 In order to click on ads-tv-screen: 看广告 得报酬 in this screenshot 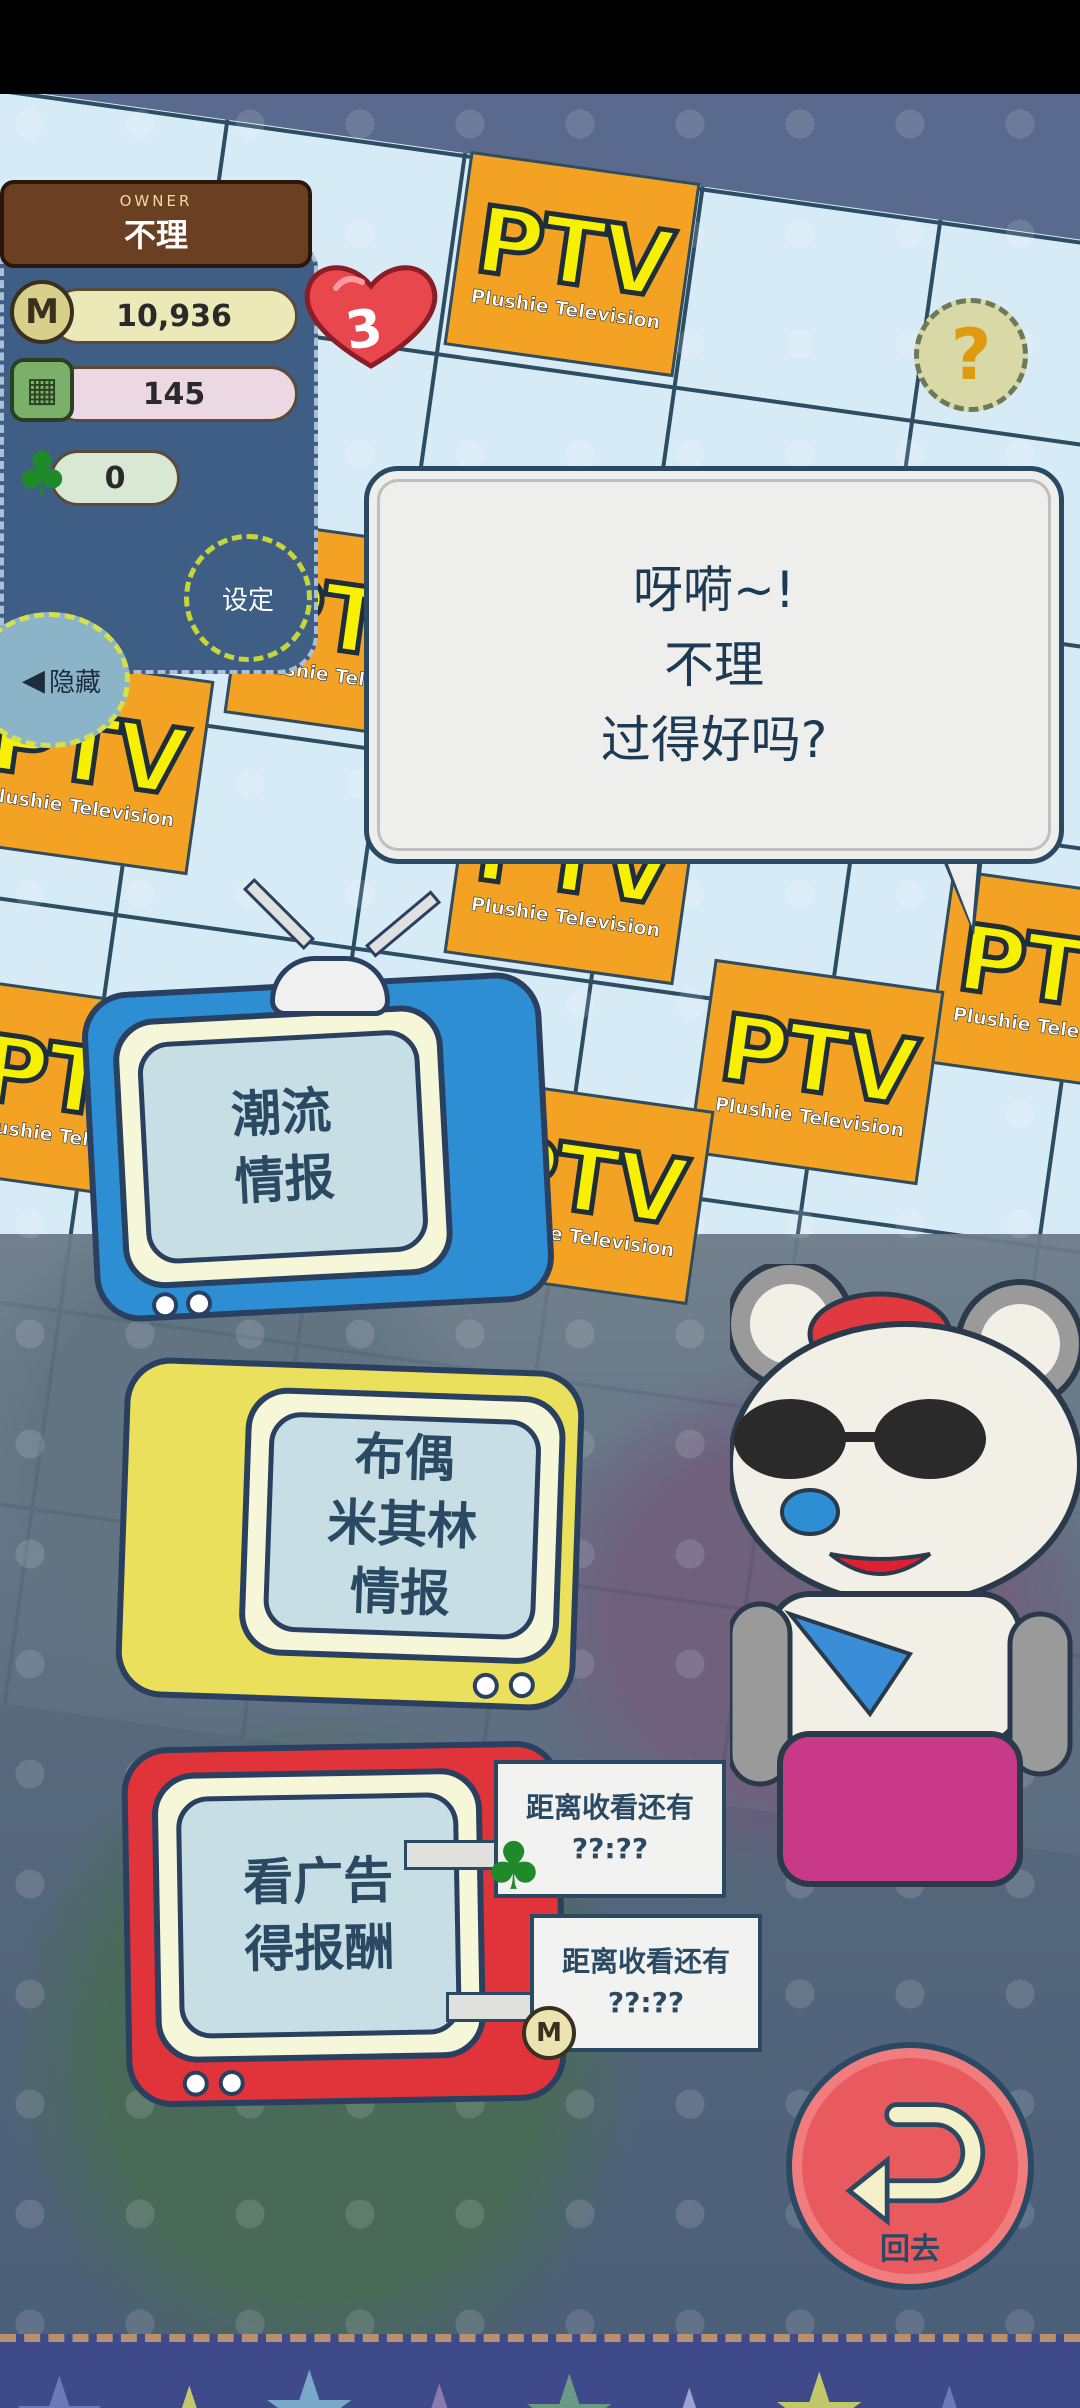, I will do `click(319, 1915)`.